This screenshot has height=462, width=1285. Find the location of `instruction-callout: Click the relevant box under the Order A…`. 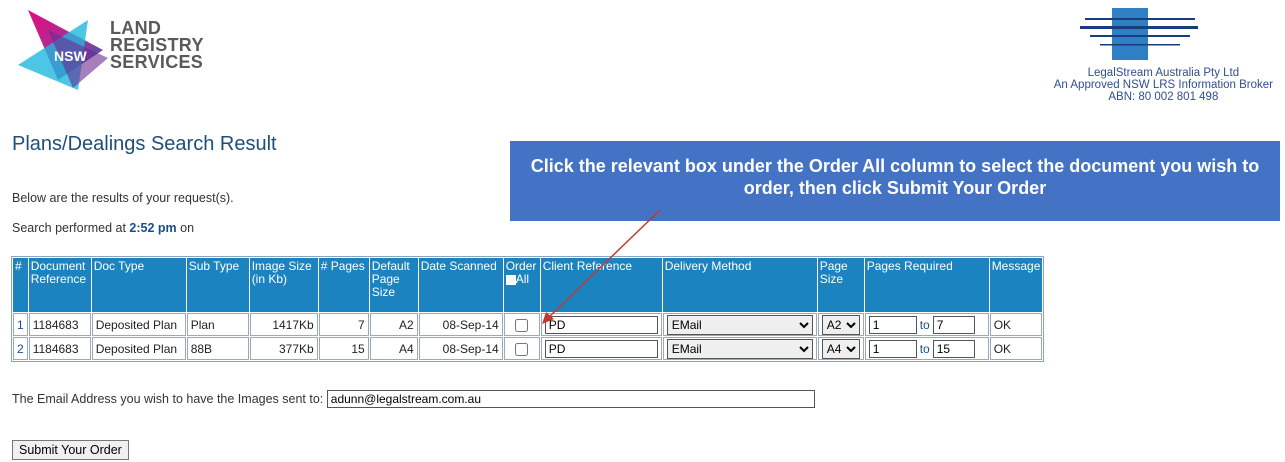

instruction-callout: Click the relevant box under the Order A… is located at coordinates (895, 181).